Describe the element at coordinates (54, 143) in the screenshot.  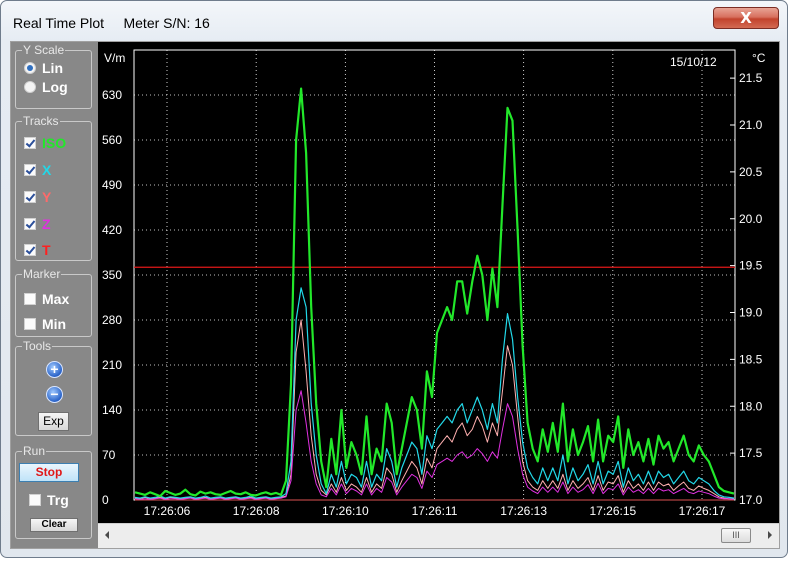
I see `iso-label: ISO` at that location.